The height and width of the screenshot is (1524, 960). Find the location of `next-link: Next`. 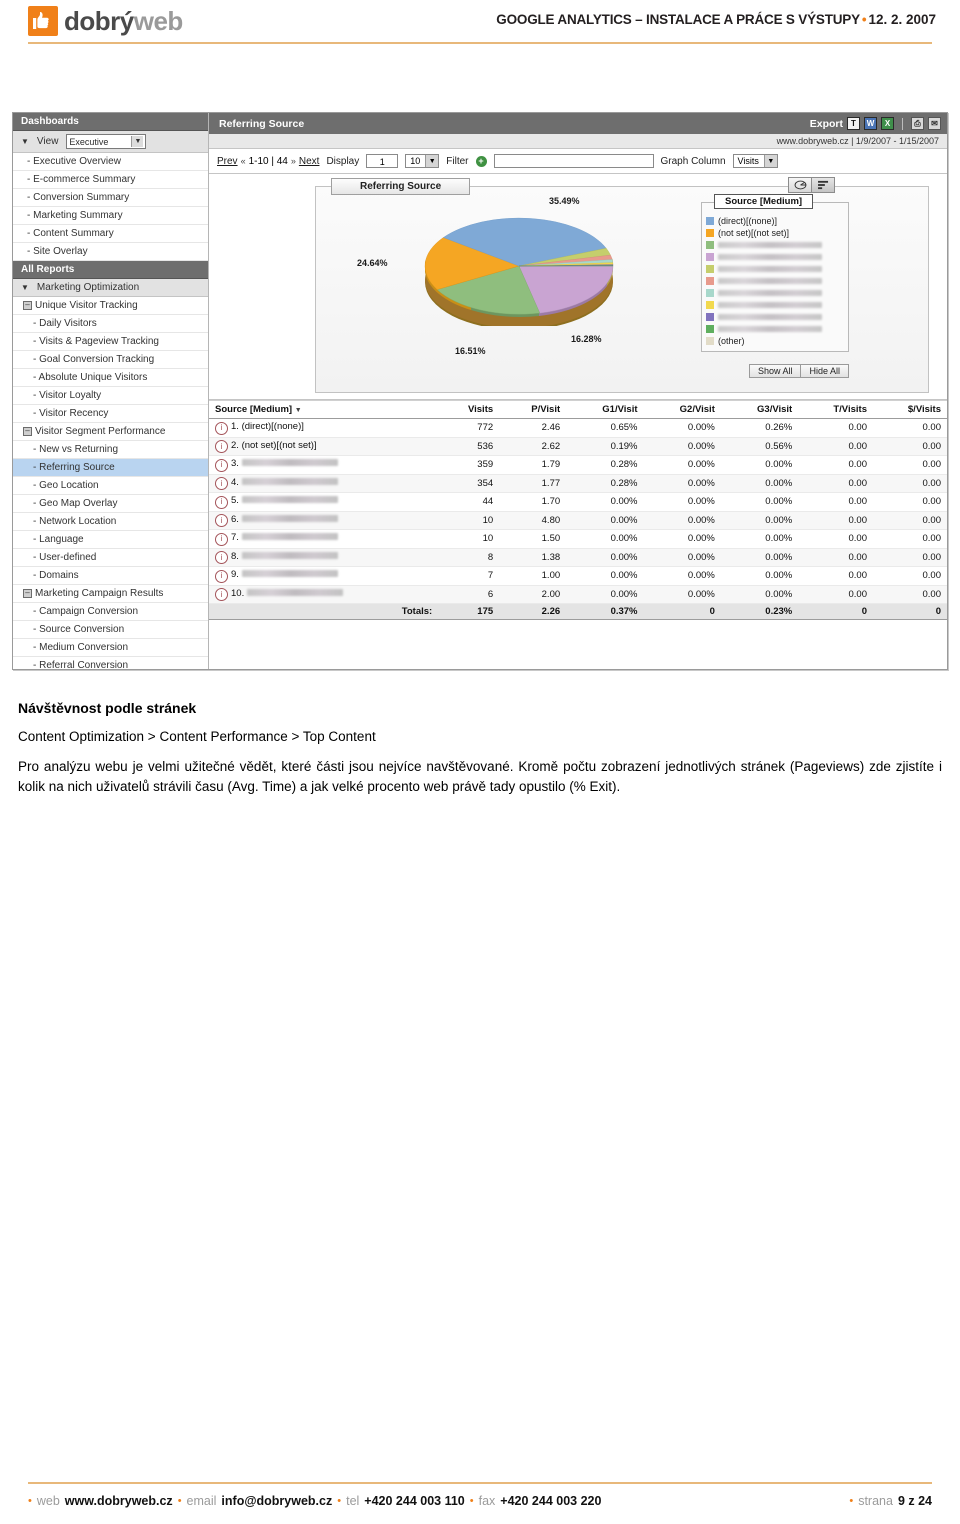

next-link: Next is located at coordinates (309, 161).